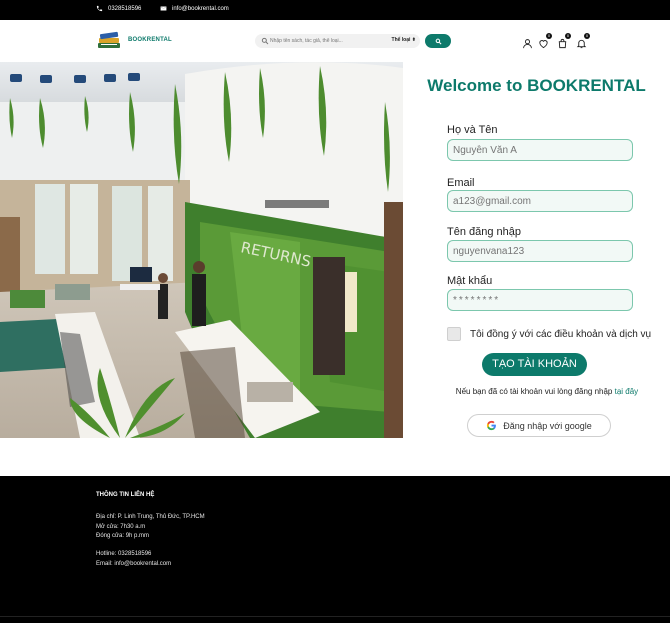 The width and height of the screenshot is (670, 623). What do you see at coordinates (200, 8) in the screenshot?
I see `topbar-email-text: info@bookrental.com` at bounding box center [200, 8].